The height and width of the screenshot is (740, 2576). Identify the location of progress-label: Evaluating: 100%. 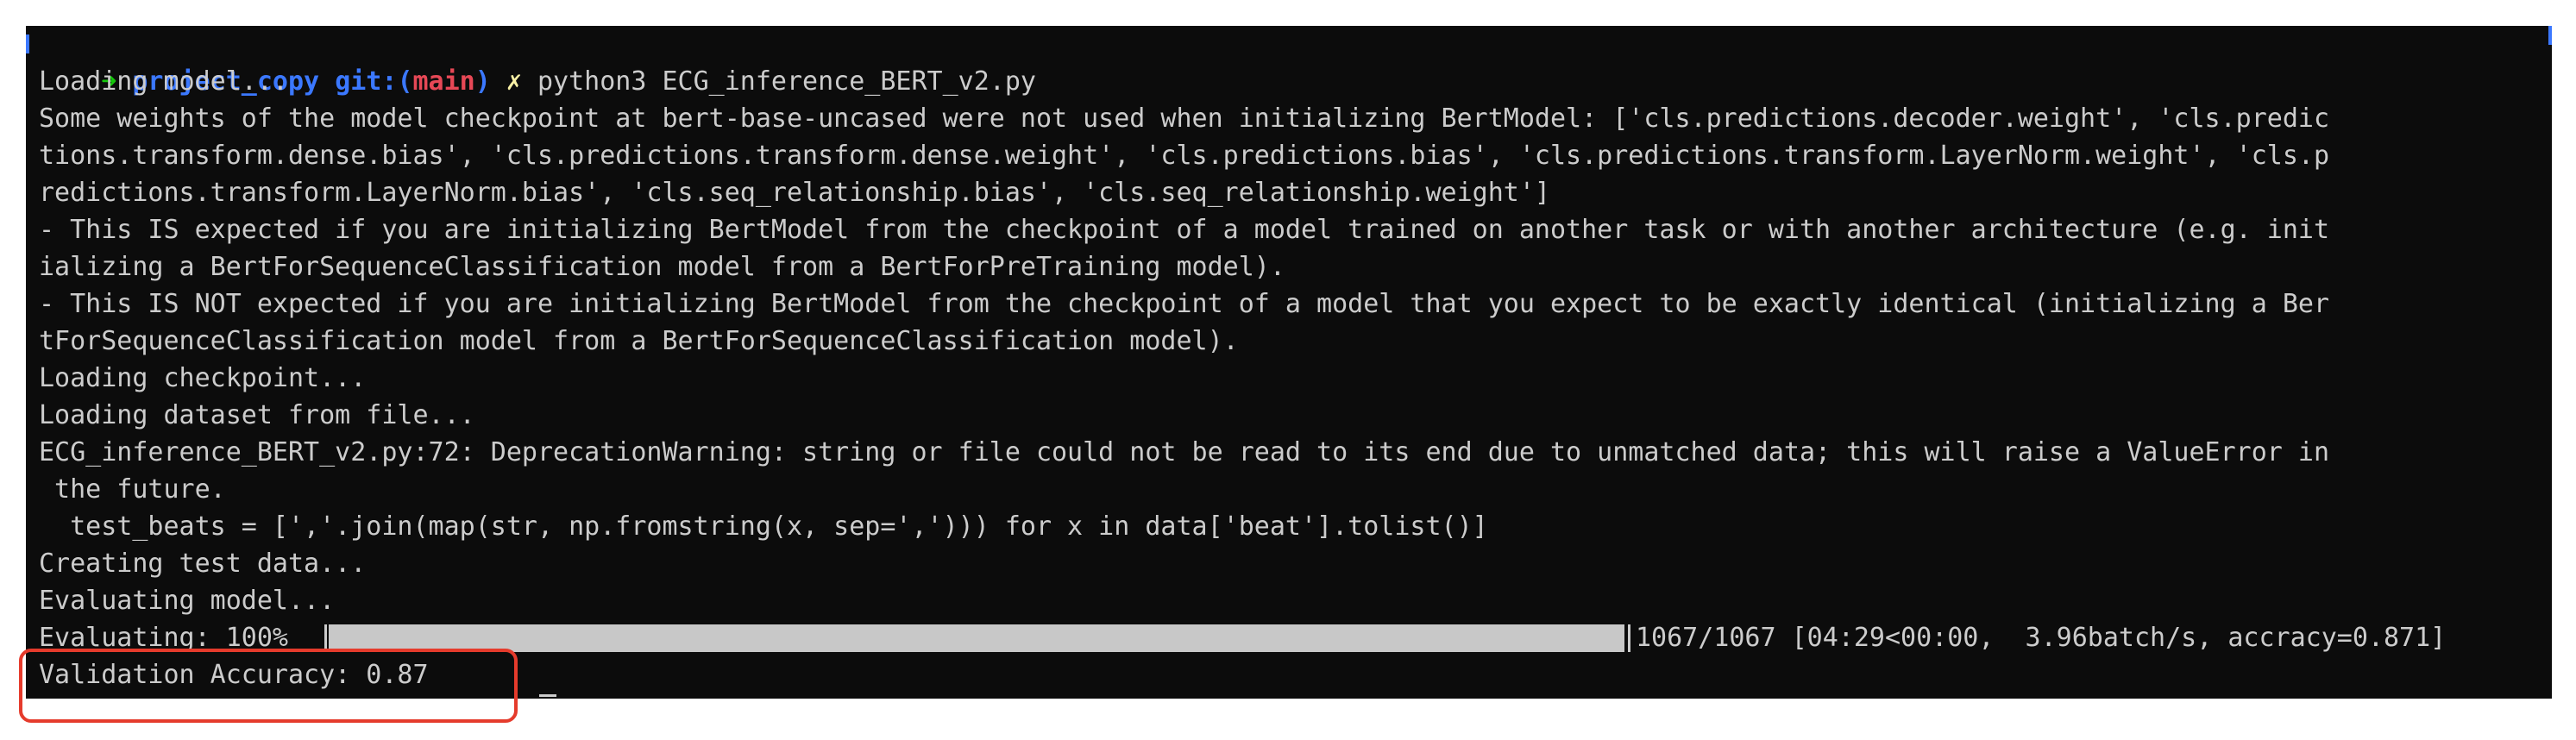
(163, 638).